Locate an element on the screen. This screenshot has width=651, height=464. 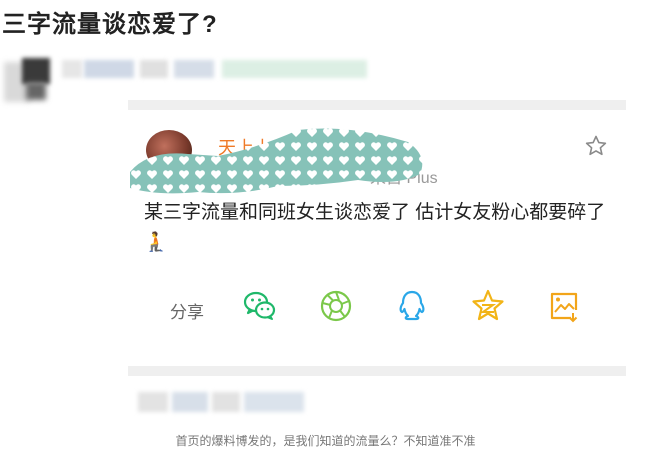
privacy-mask is located at coordinates (276, 161).